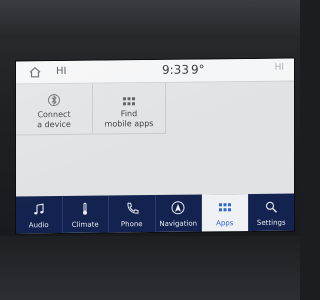 The width and height of the screenshot is (320, 300). I want to click on nav-climate-label: Climate, so click(85, 224).